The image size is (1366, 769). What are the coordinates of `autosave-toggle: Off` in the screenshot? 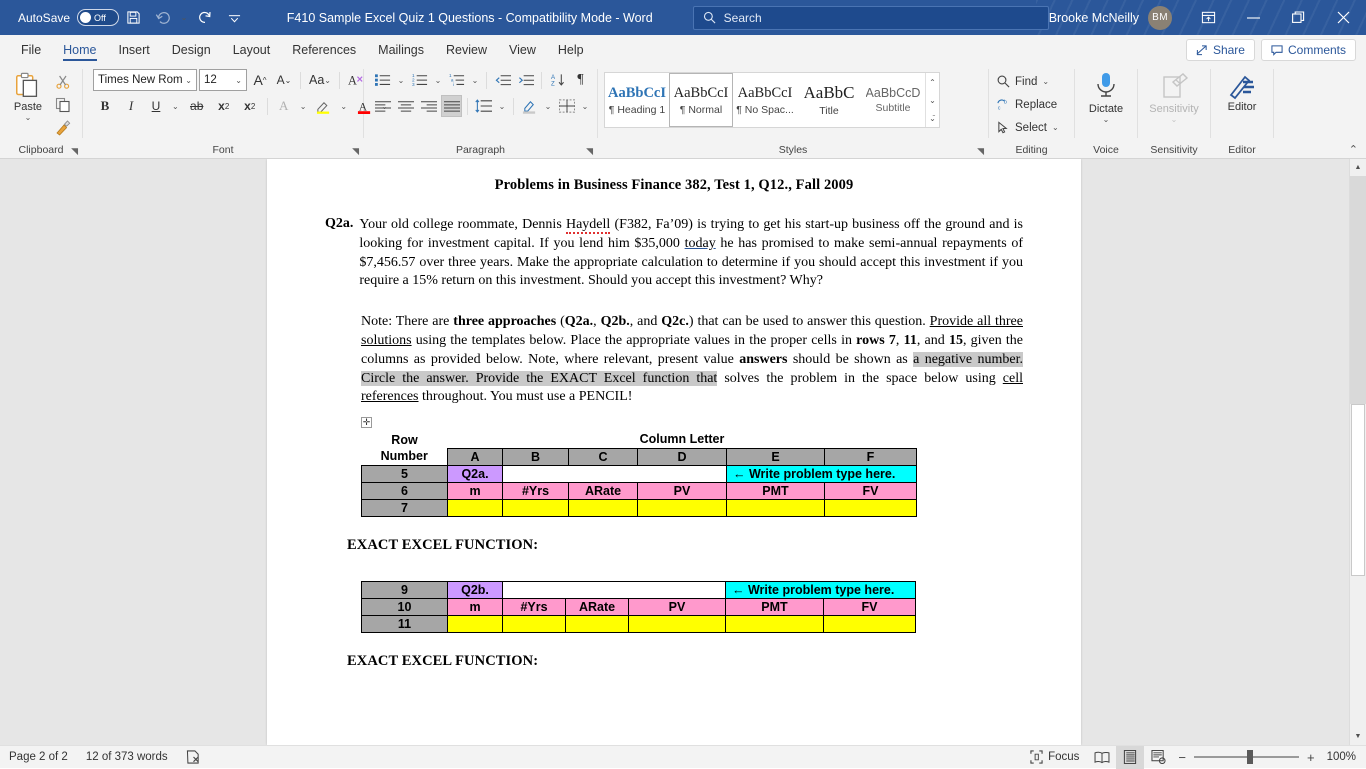 It's located at (98, 17).